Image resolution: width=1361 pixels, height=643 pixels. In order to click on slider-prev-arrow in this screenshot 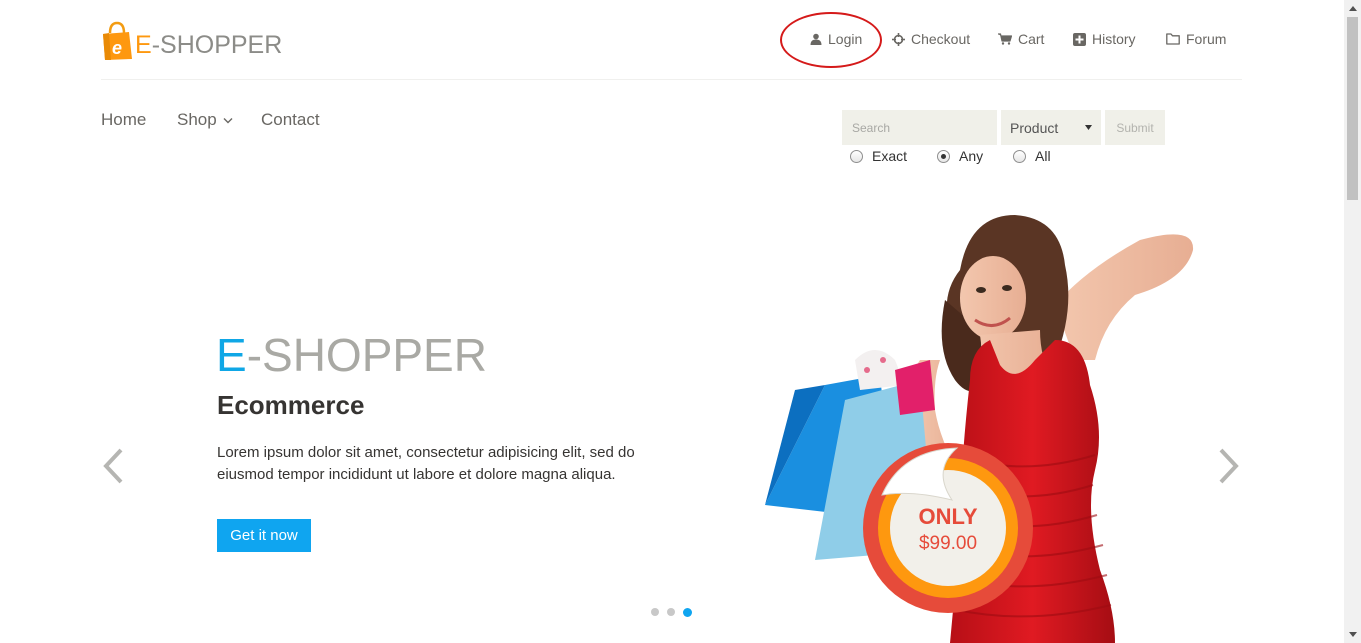, I will do `click(113, 466)`.